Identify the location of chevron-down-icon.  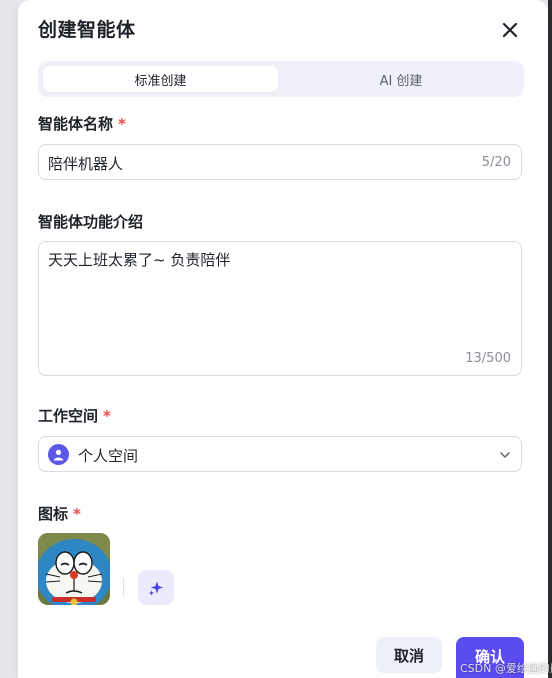
(505, 455).